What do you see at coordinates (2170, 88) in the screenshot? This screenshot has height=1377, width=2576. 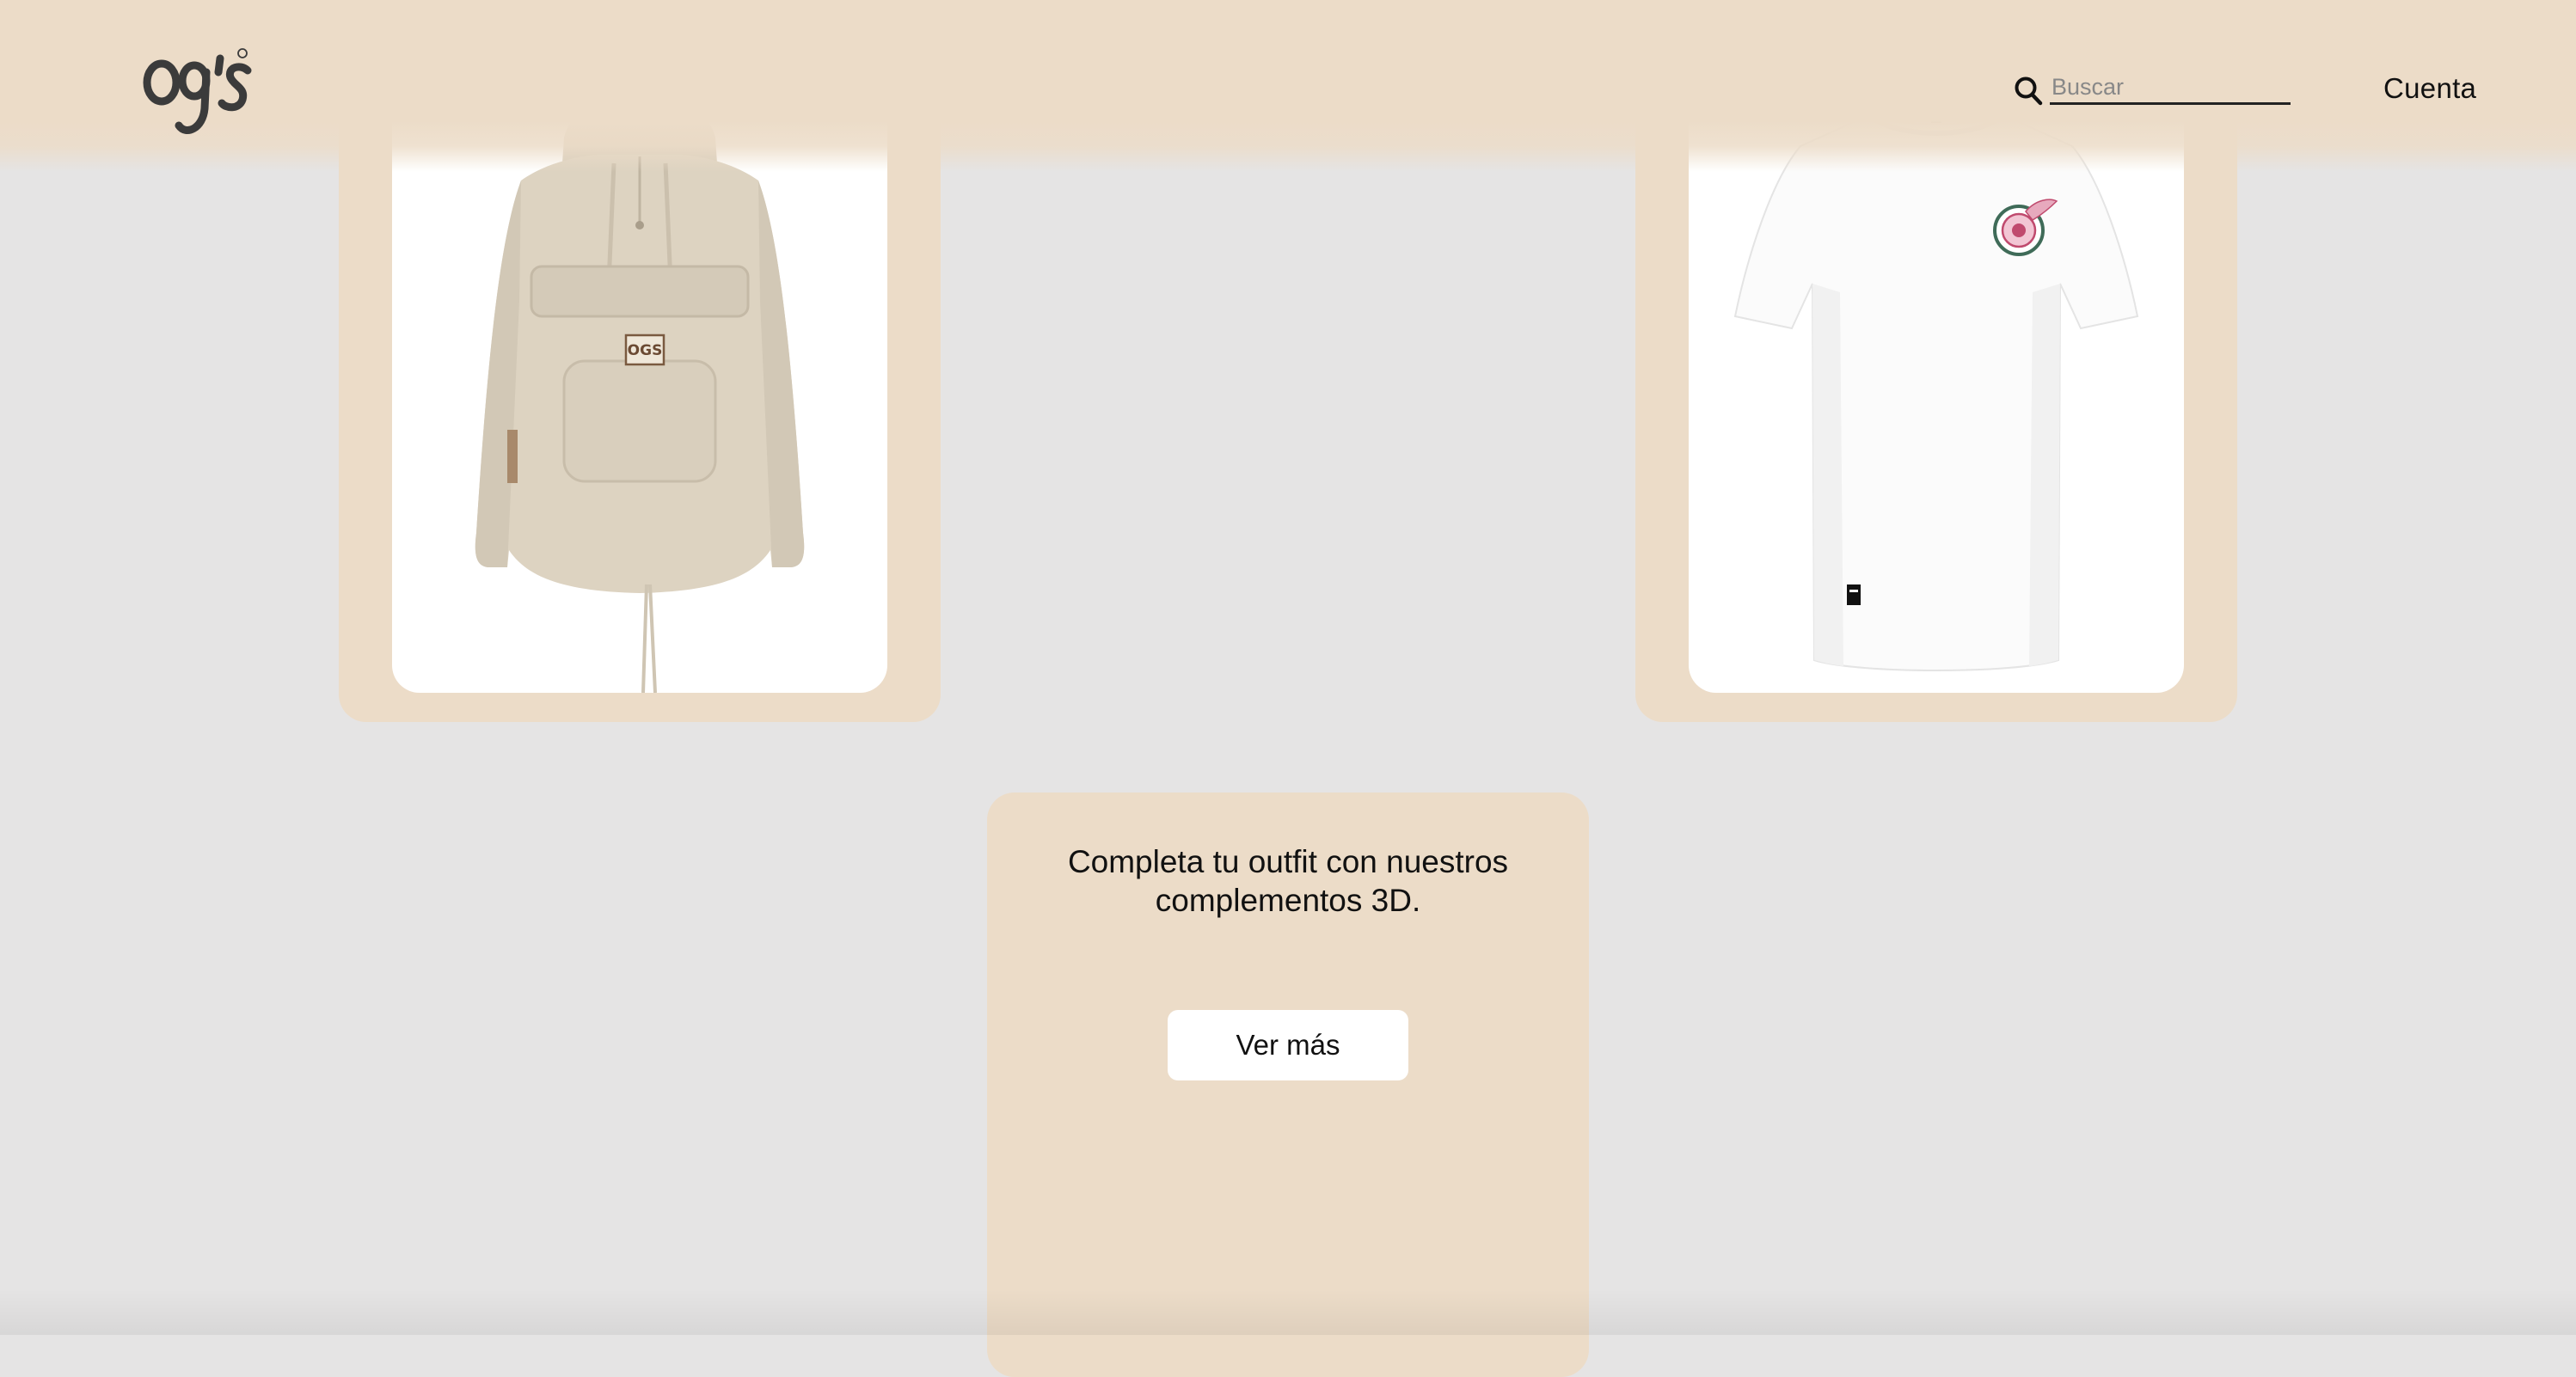 I see `search-input` at bounding box center [2170, 88].